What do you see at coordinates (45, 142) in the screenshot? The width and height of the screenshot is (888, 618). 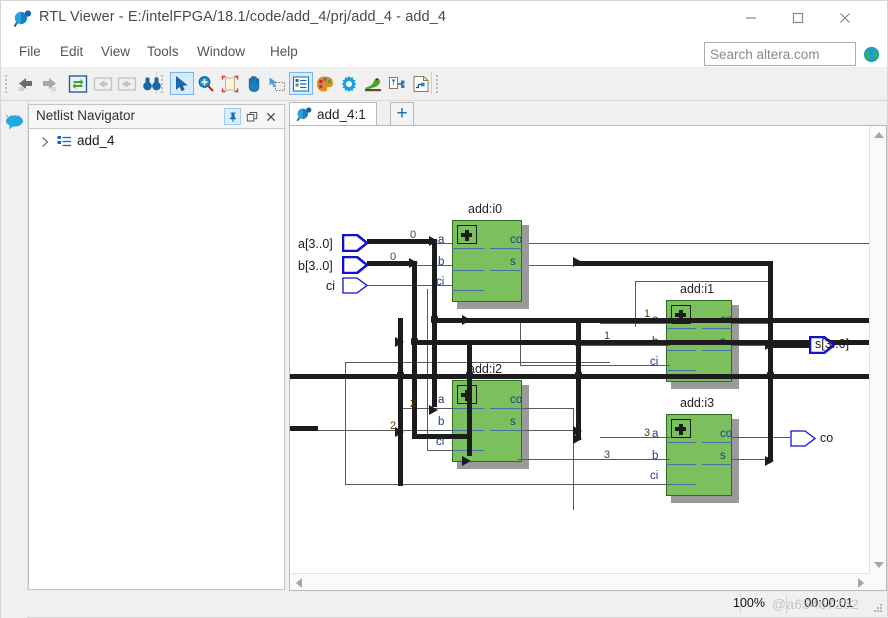 I see `chevron-right-icon` at bounding box center [45, 142].